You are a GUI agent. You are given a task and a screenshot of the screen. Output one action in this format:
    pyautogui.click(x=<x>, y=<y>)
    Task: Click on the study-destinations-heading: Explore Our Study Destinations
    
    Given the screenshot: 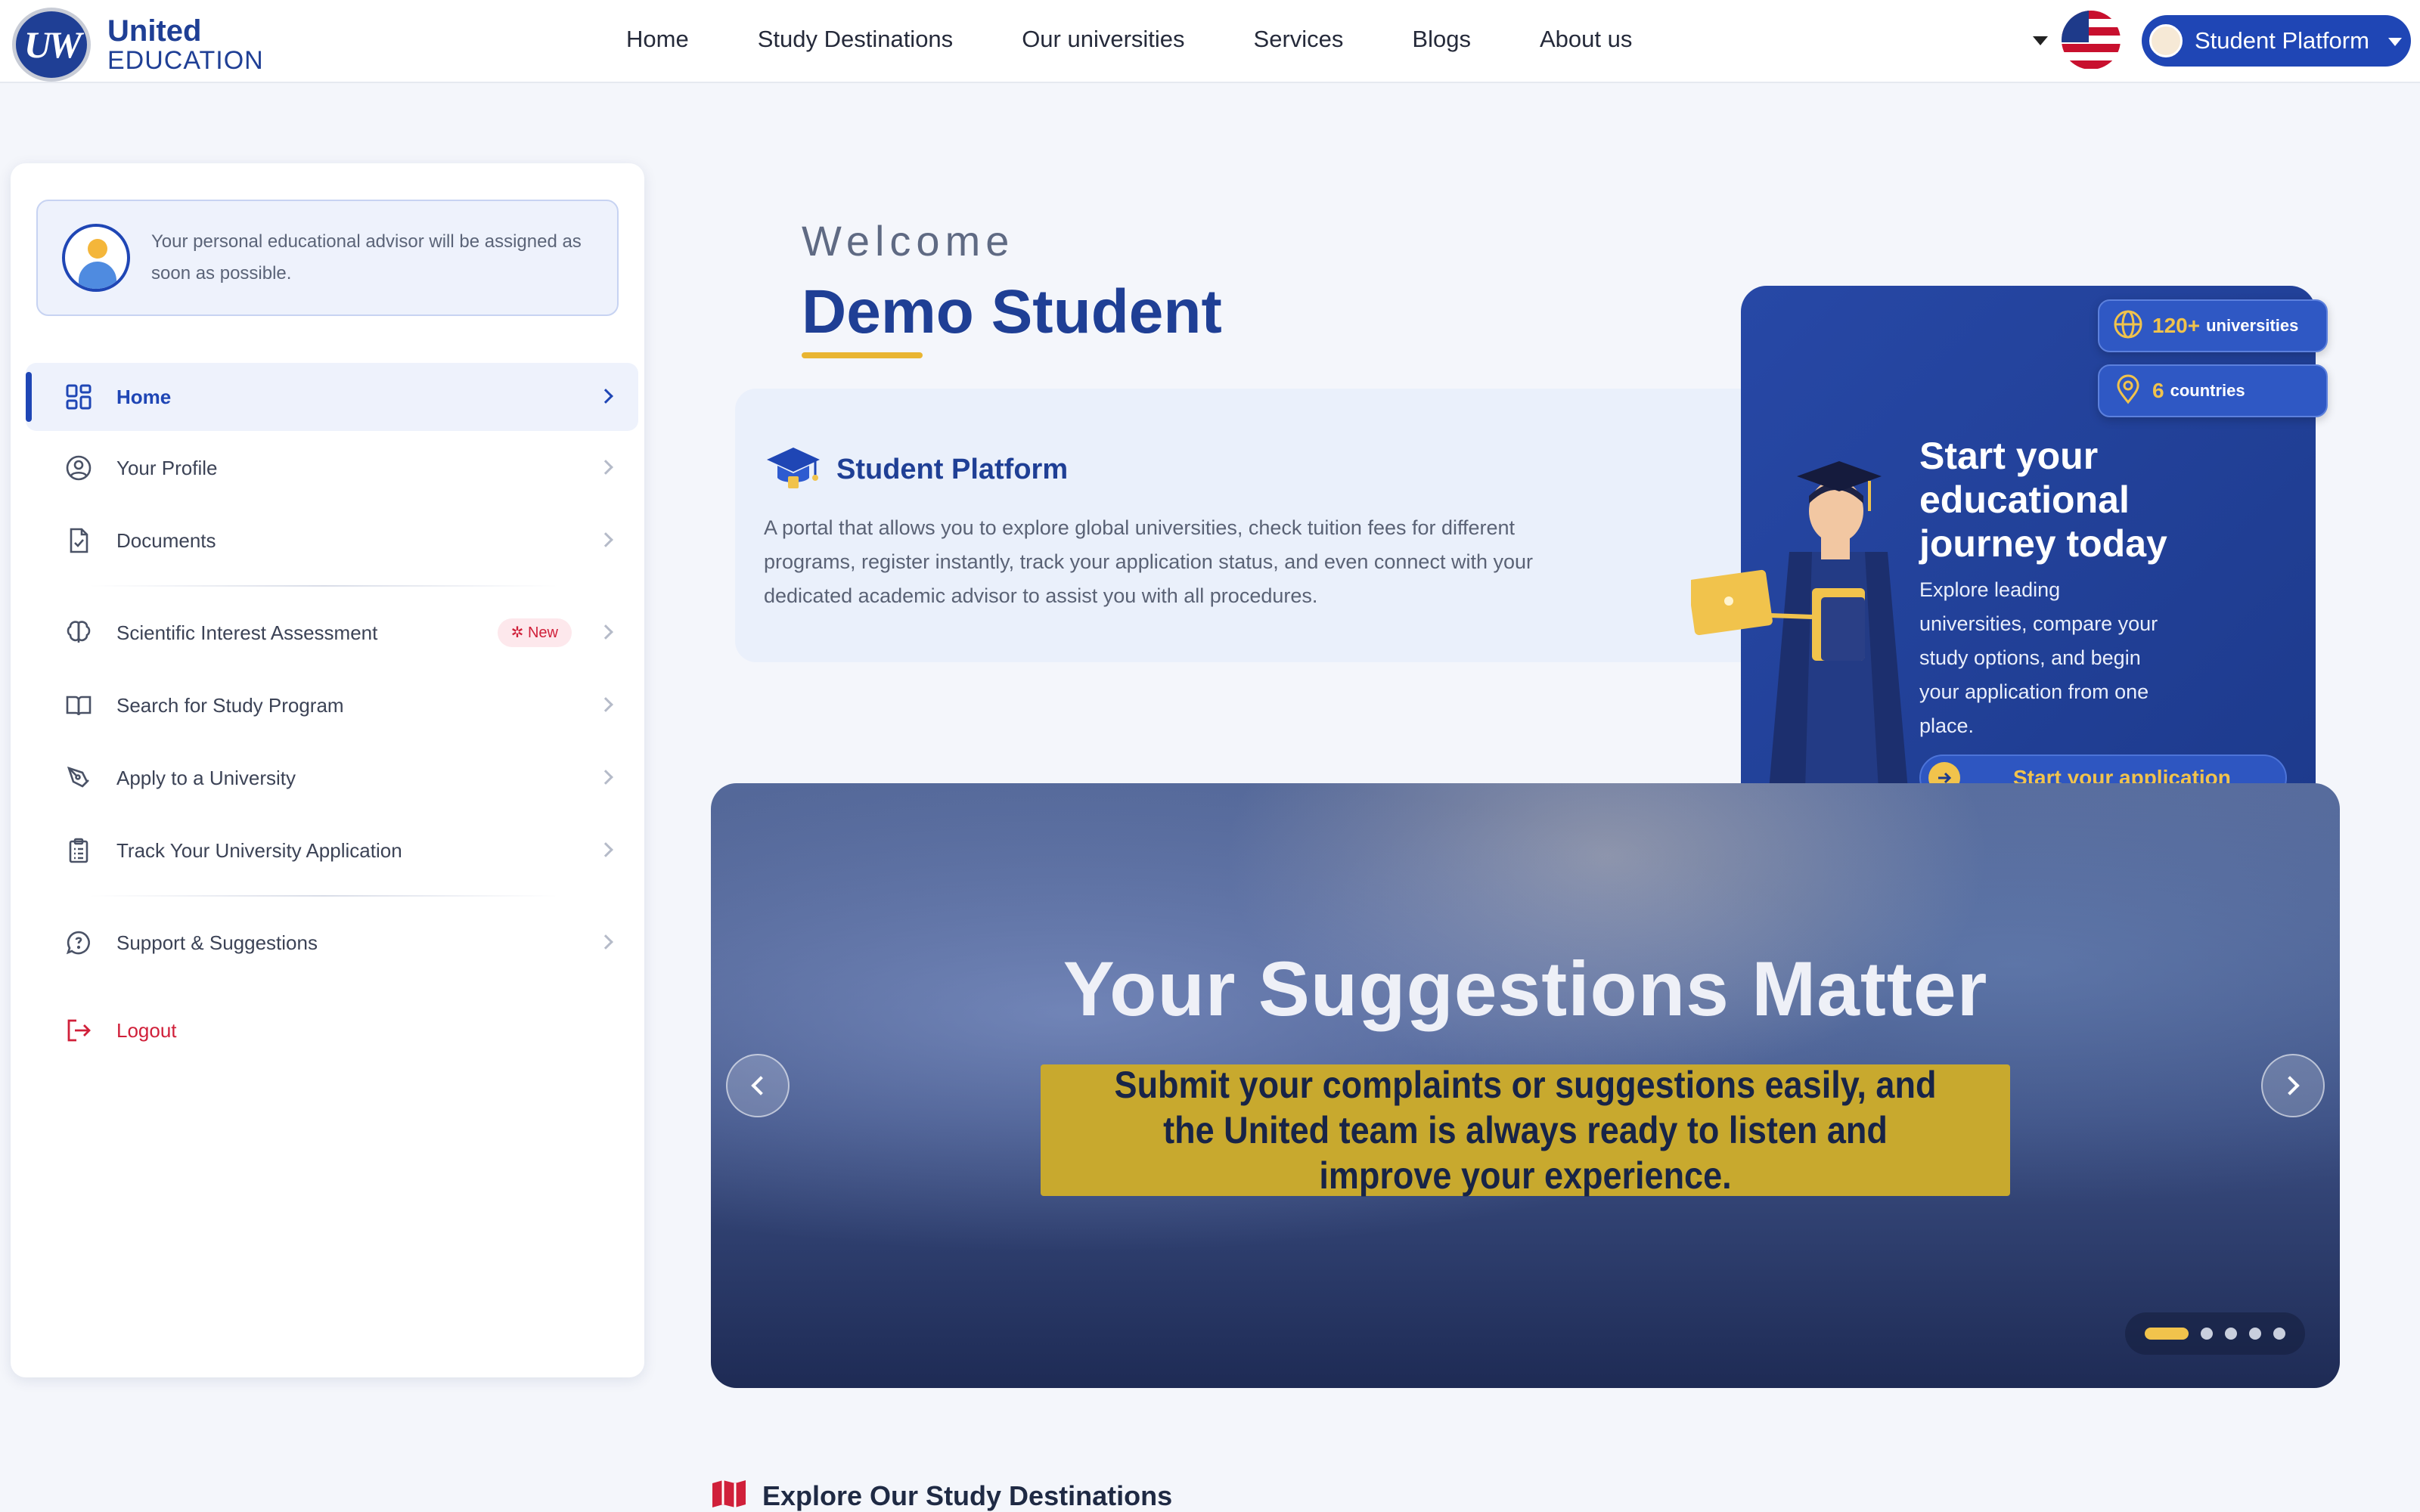 What is the action you would take?
    pyautogui.click(x=942, y=1495)
    